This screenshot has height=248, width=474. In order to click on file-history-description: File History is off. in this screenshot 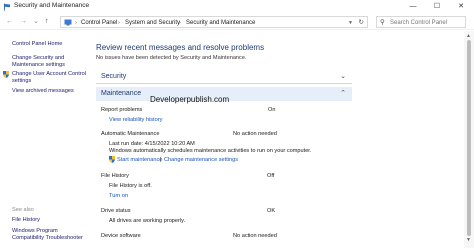, I will do `click(130, 186)`.